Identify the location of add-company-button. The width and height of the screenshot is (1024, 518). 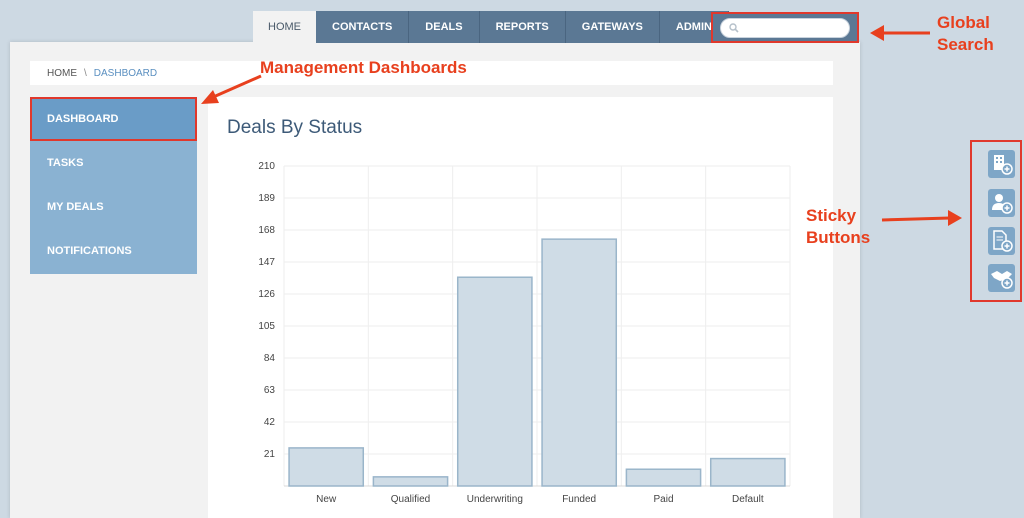
(1001, 164).